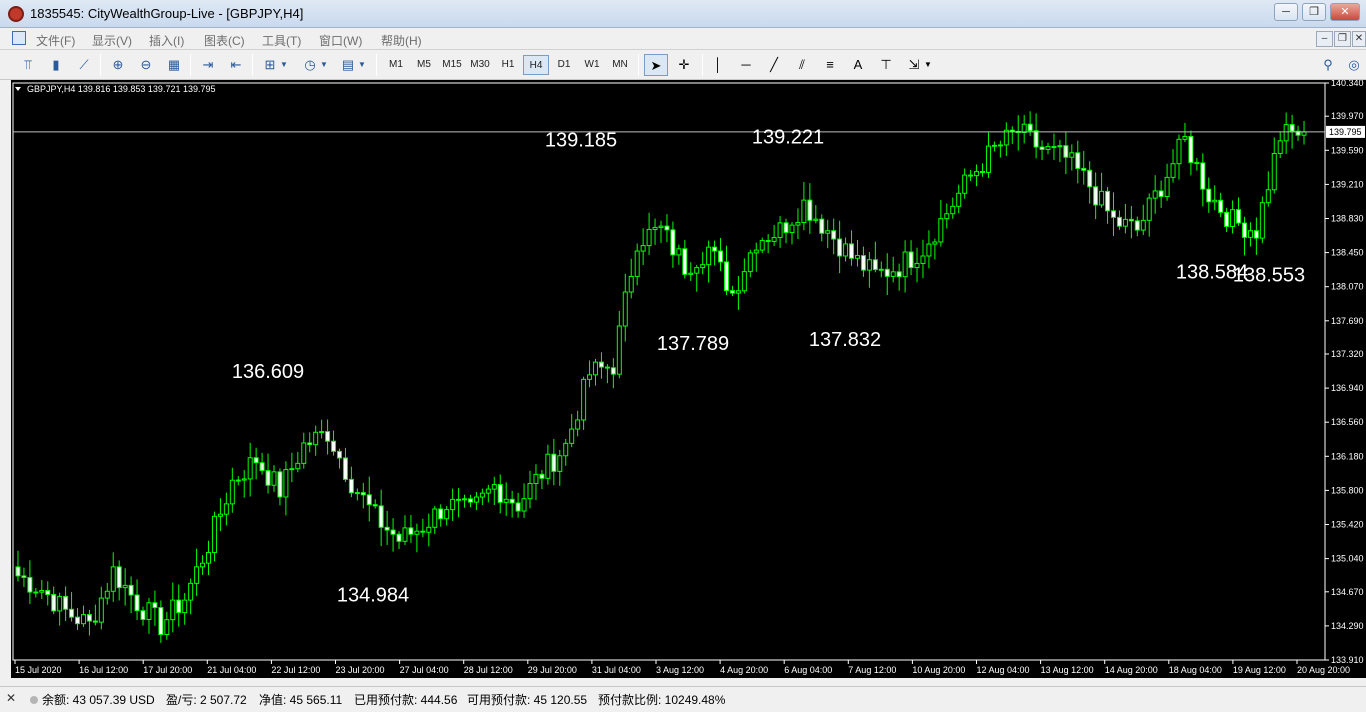  What do you see at coordinates (236, 65) in the screenshot?
I see `chart-shift-icon: ⇤` at bounding box center [236, 65].